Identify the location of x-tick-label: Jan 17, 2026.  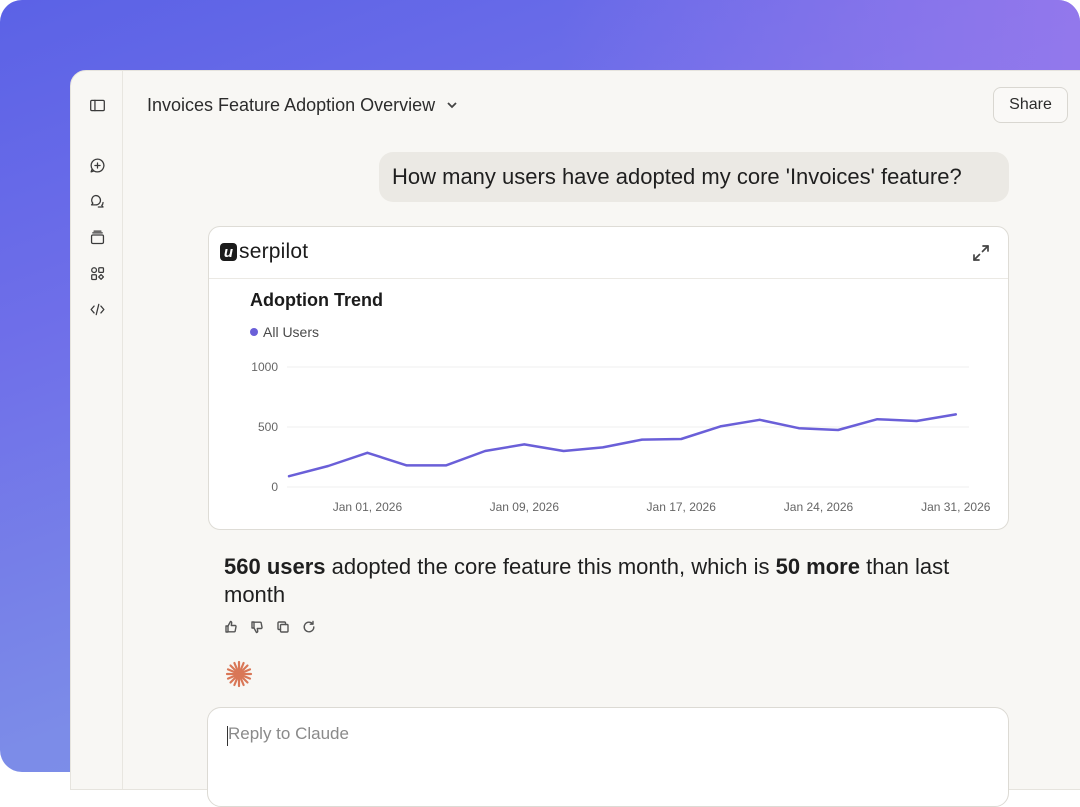
(682, 507).